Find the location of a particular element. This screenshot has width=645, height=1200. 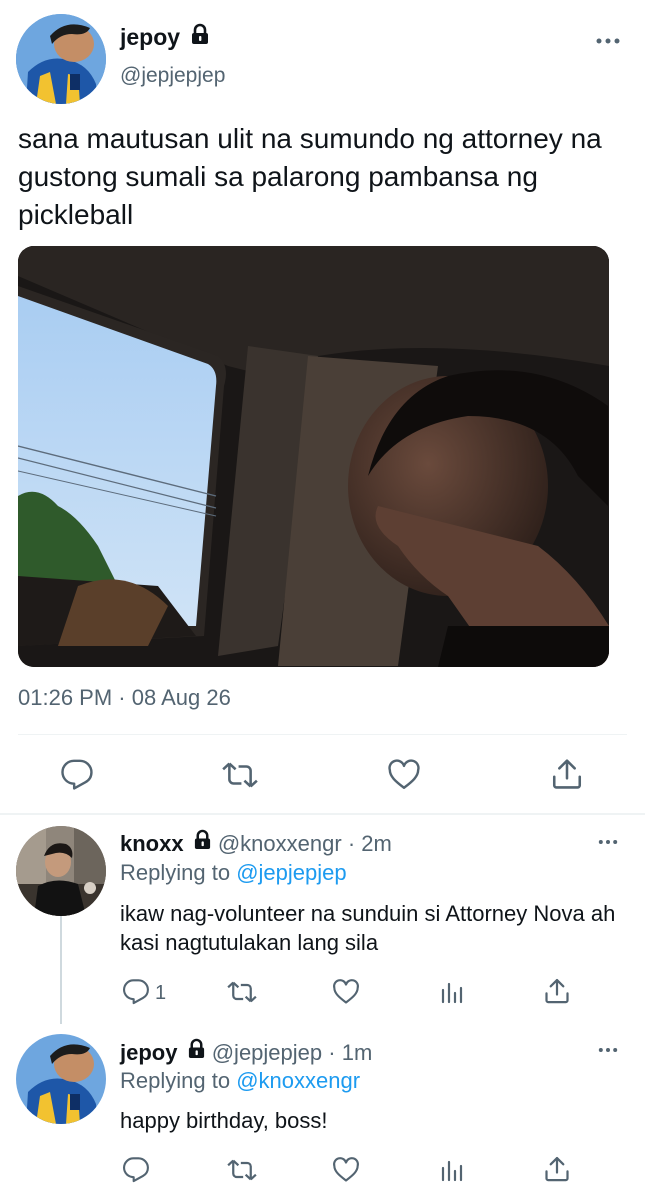

replying-to-handle: @jepjepjep is located at coordinates (291, 872).